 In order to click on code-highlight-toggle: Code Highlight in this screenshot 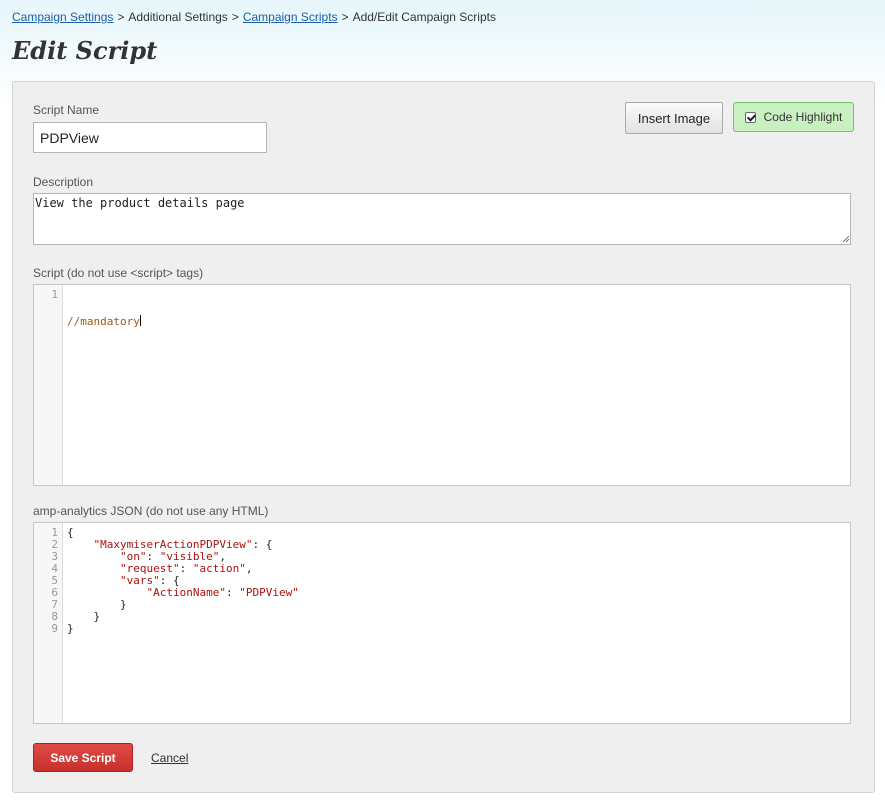, I will do `click(793, 117)`.